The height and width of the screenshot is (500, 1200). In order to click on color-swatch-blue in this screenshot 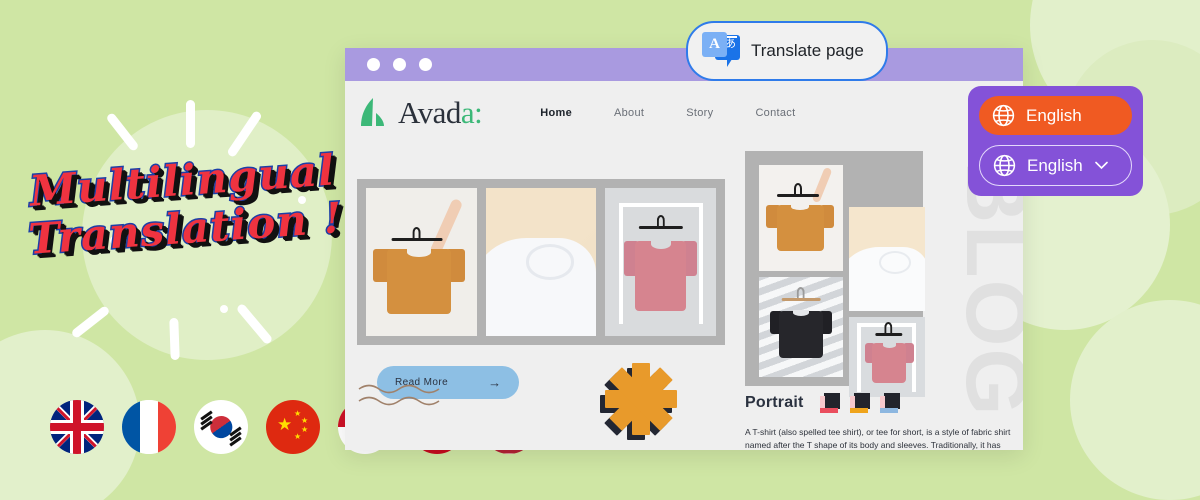, I will do `click(889, 403)`.